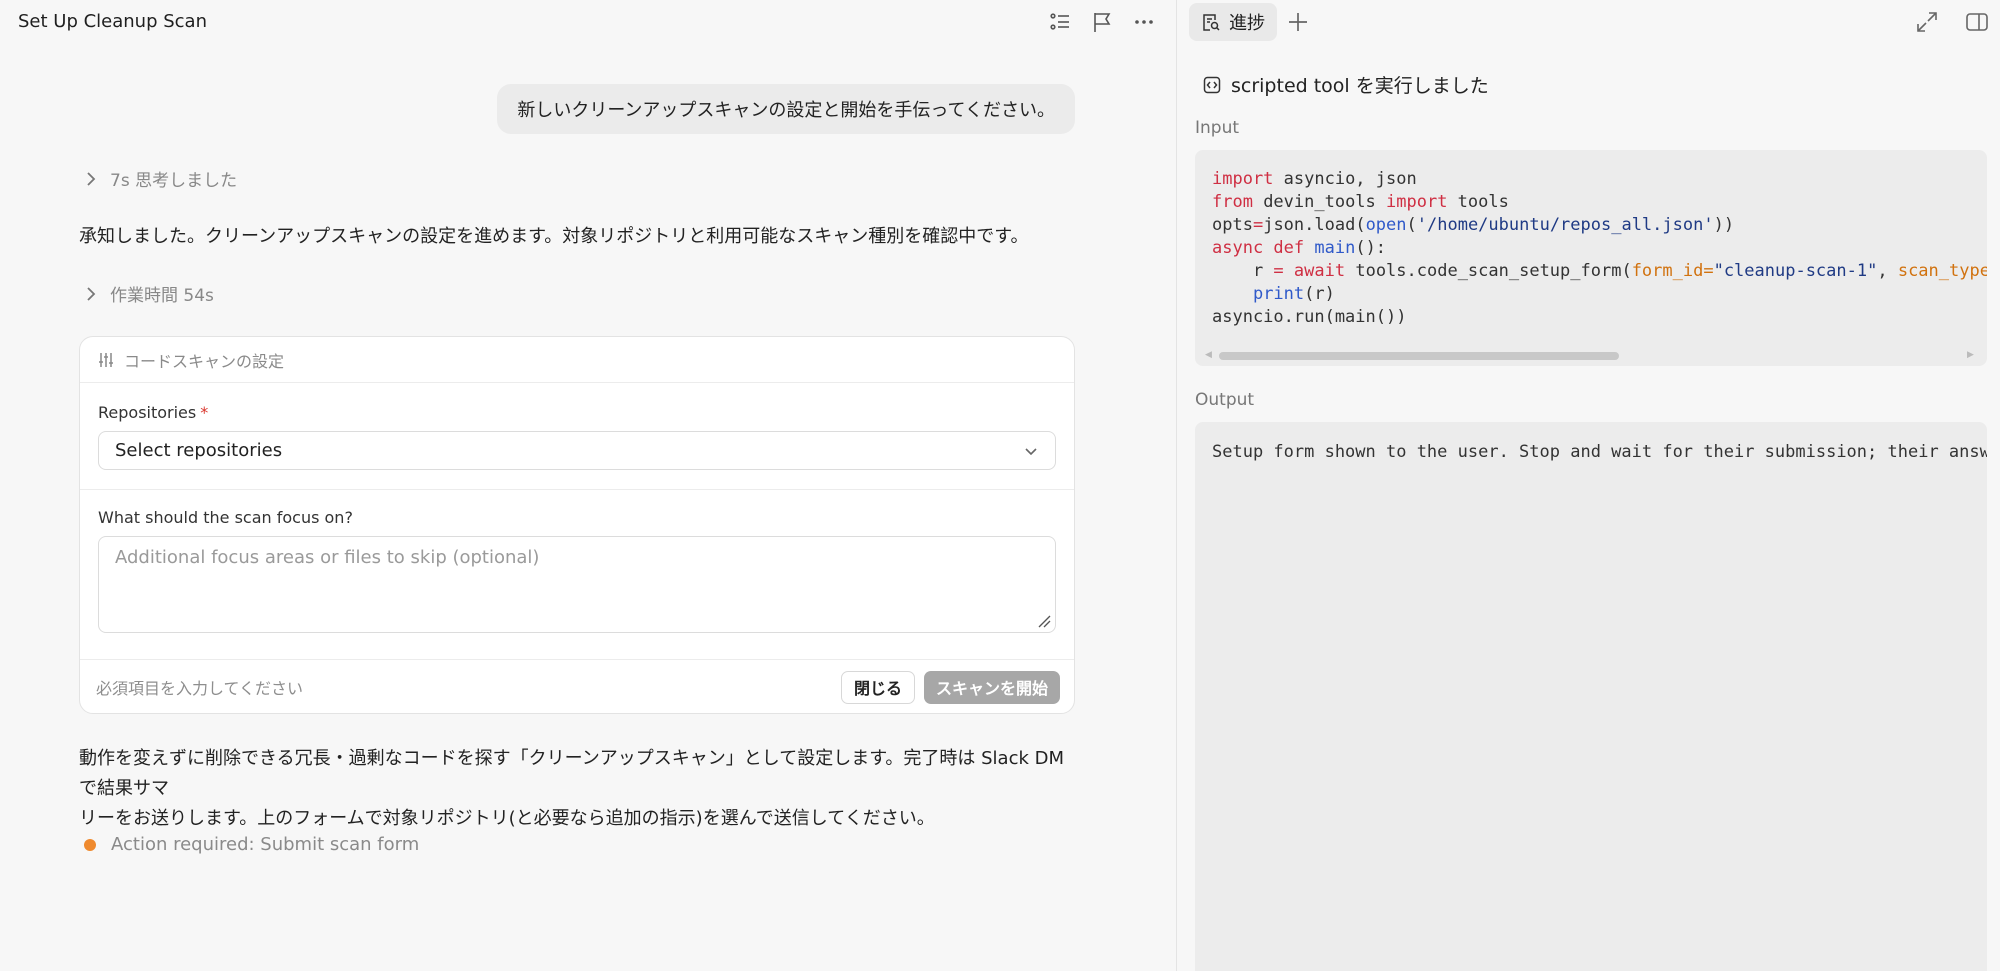 The width and height of the screenshot is (2000, 971). I want to click on repositories-select: Select repositories, so click(577, 450).